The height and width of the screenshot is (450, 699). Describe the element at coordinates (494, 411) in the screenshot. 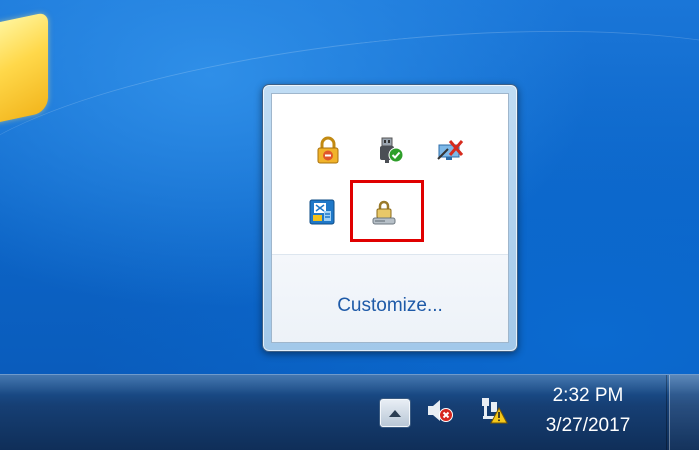

I see `network-warning-icon` at that location.